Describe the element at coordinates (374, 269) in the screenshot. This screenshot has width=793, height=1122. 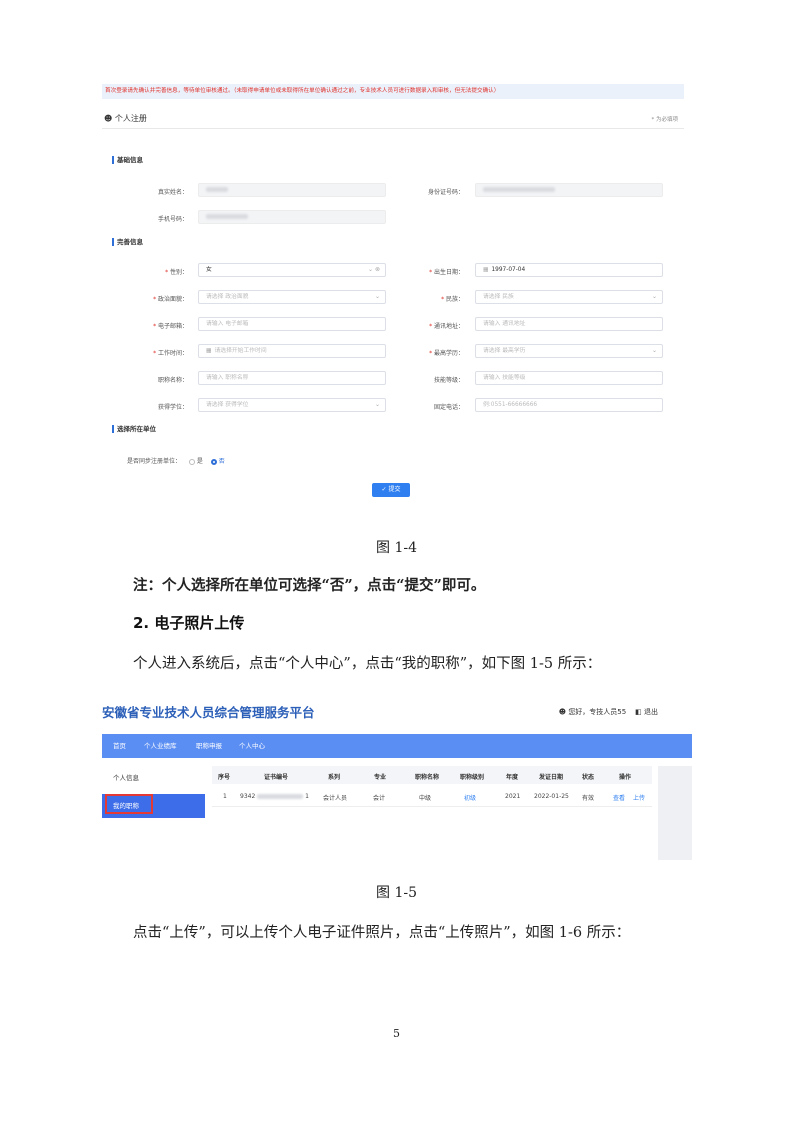
I see `chevron-down-icon: ⌄ ⊗` at that location.